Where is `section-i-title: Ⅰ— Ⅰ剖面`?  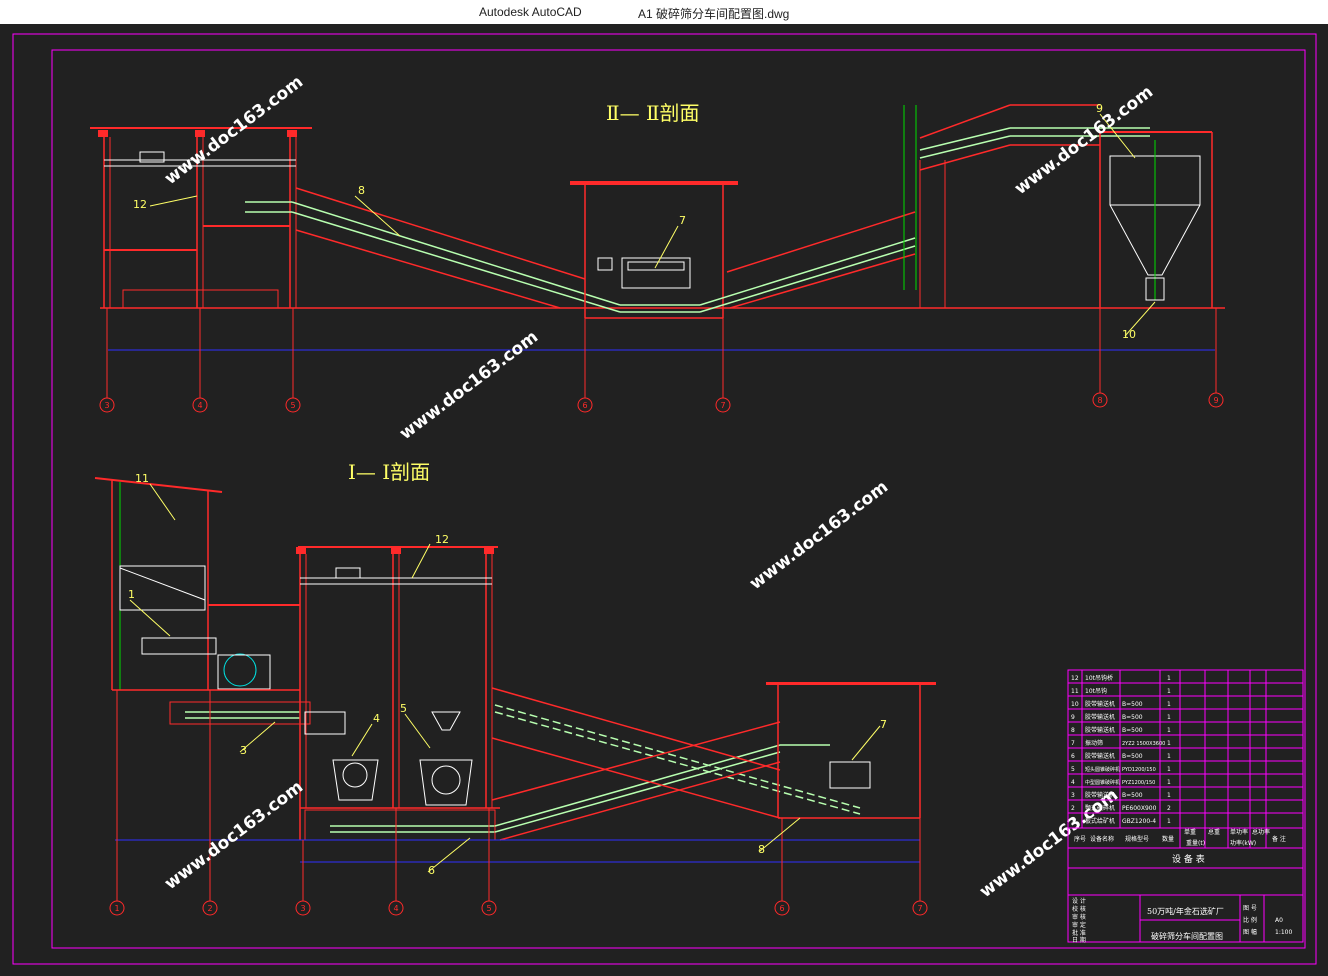
section-i-title: Ⅰ— Ⅰ剖面 is located at coordinates (389, 472).